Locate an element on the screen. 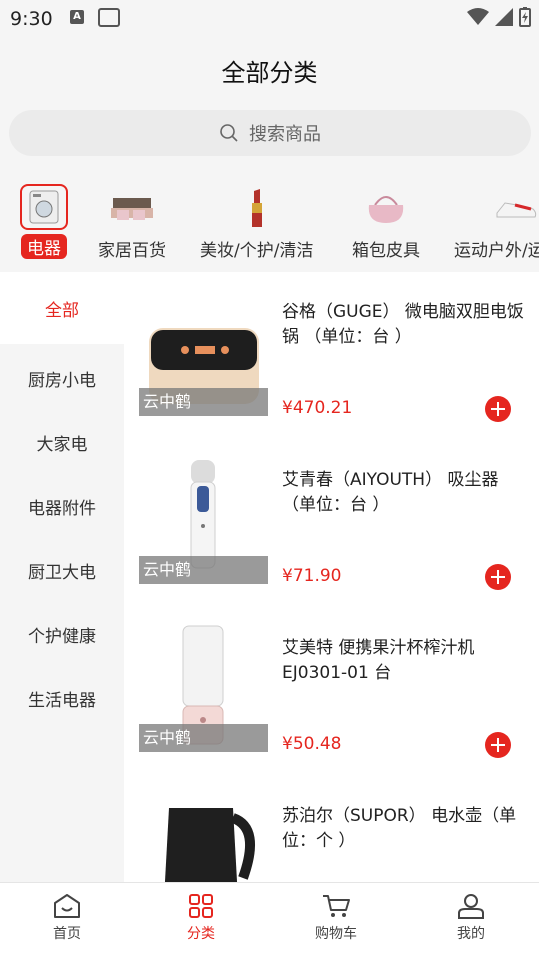 This screenshot has height=958, width=539. category-grid-icon is located at coordinates (201, 906).